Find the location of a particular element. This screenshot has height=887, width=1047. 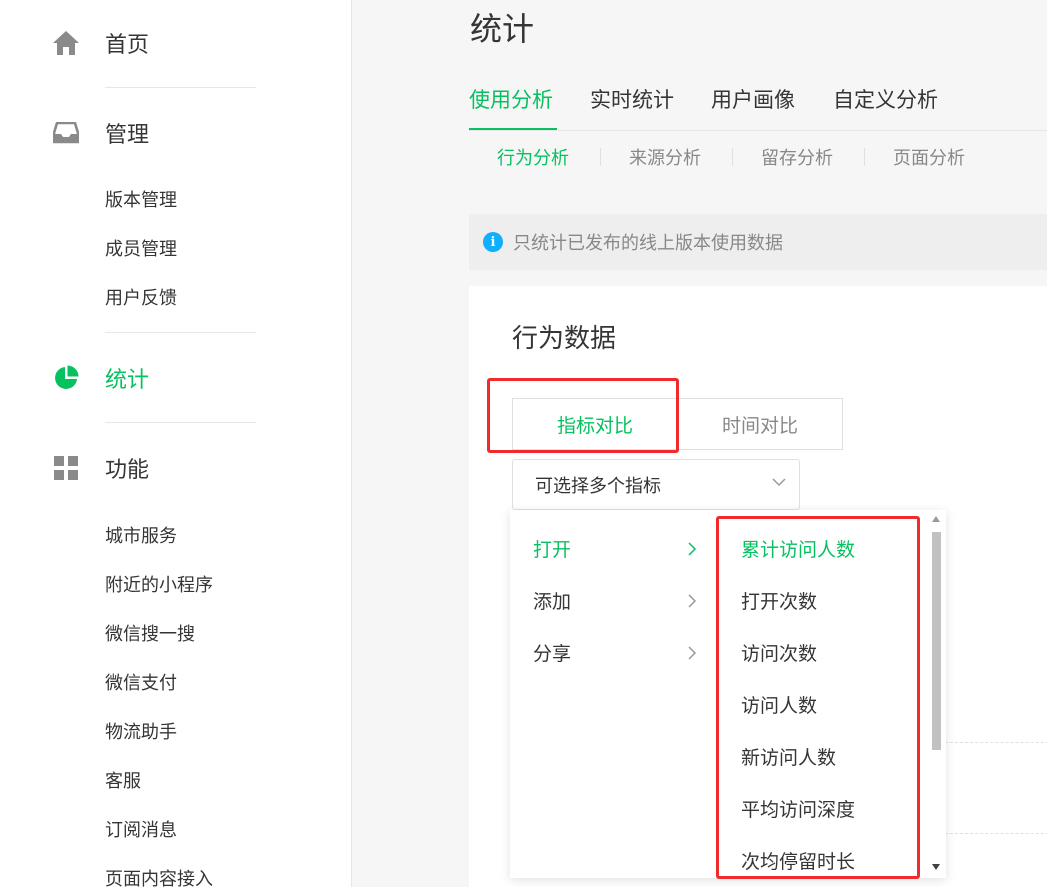

metric-option: 累计访问人数 is located at coordinates (822, 547).